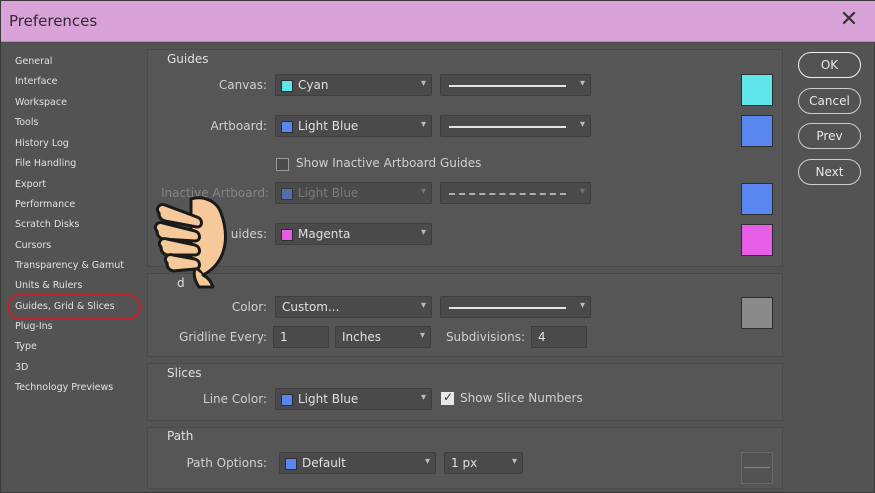 Image resolution: width=875 pixels, height=493 pixels. I want to click on sidebar-item-interface: Interface, so click(36, 82).